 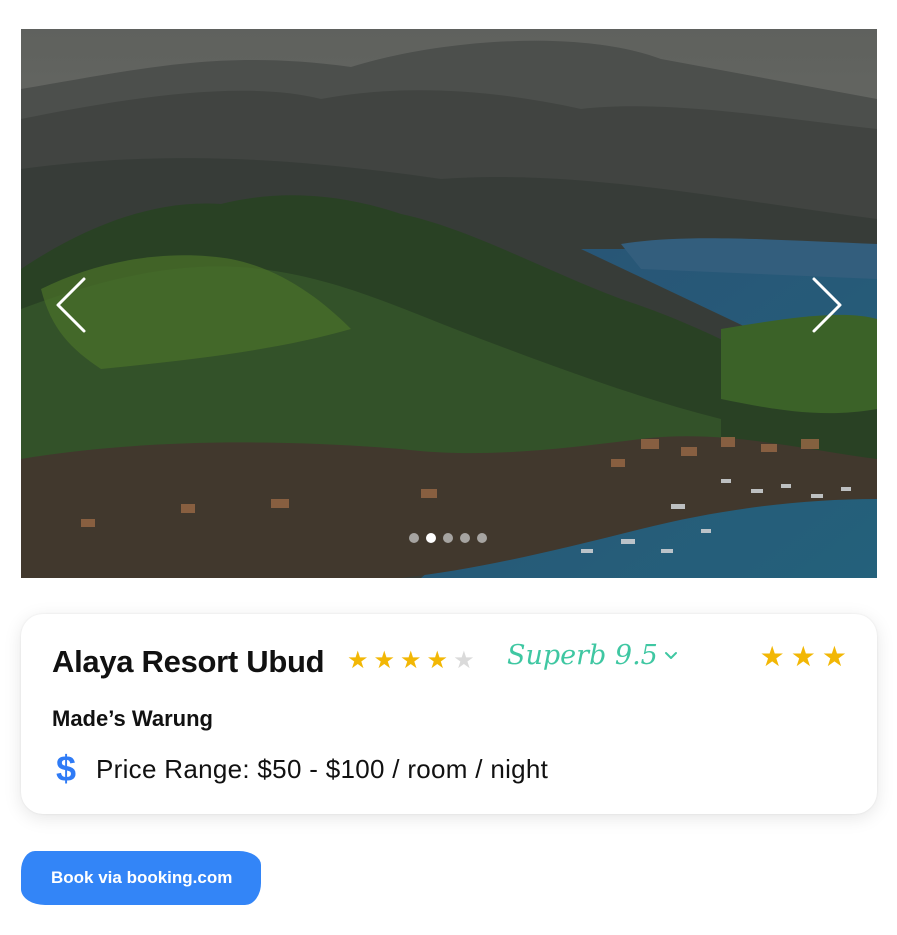 What do you see at coordinates (188, 661) in the screenshot?
I see `hotel-name: Alaya Resort Ubud` at bounding box center [188, 661].